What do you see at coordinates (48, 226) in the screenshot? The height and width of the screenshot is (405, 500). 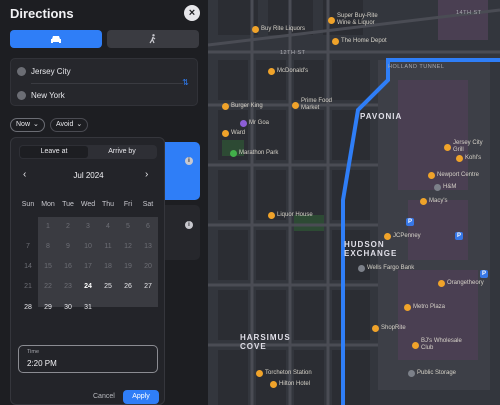 I see `calendar-day: 1` at bounding box center [48, 226].